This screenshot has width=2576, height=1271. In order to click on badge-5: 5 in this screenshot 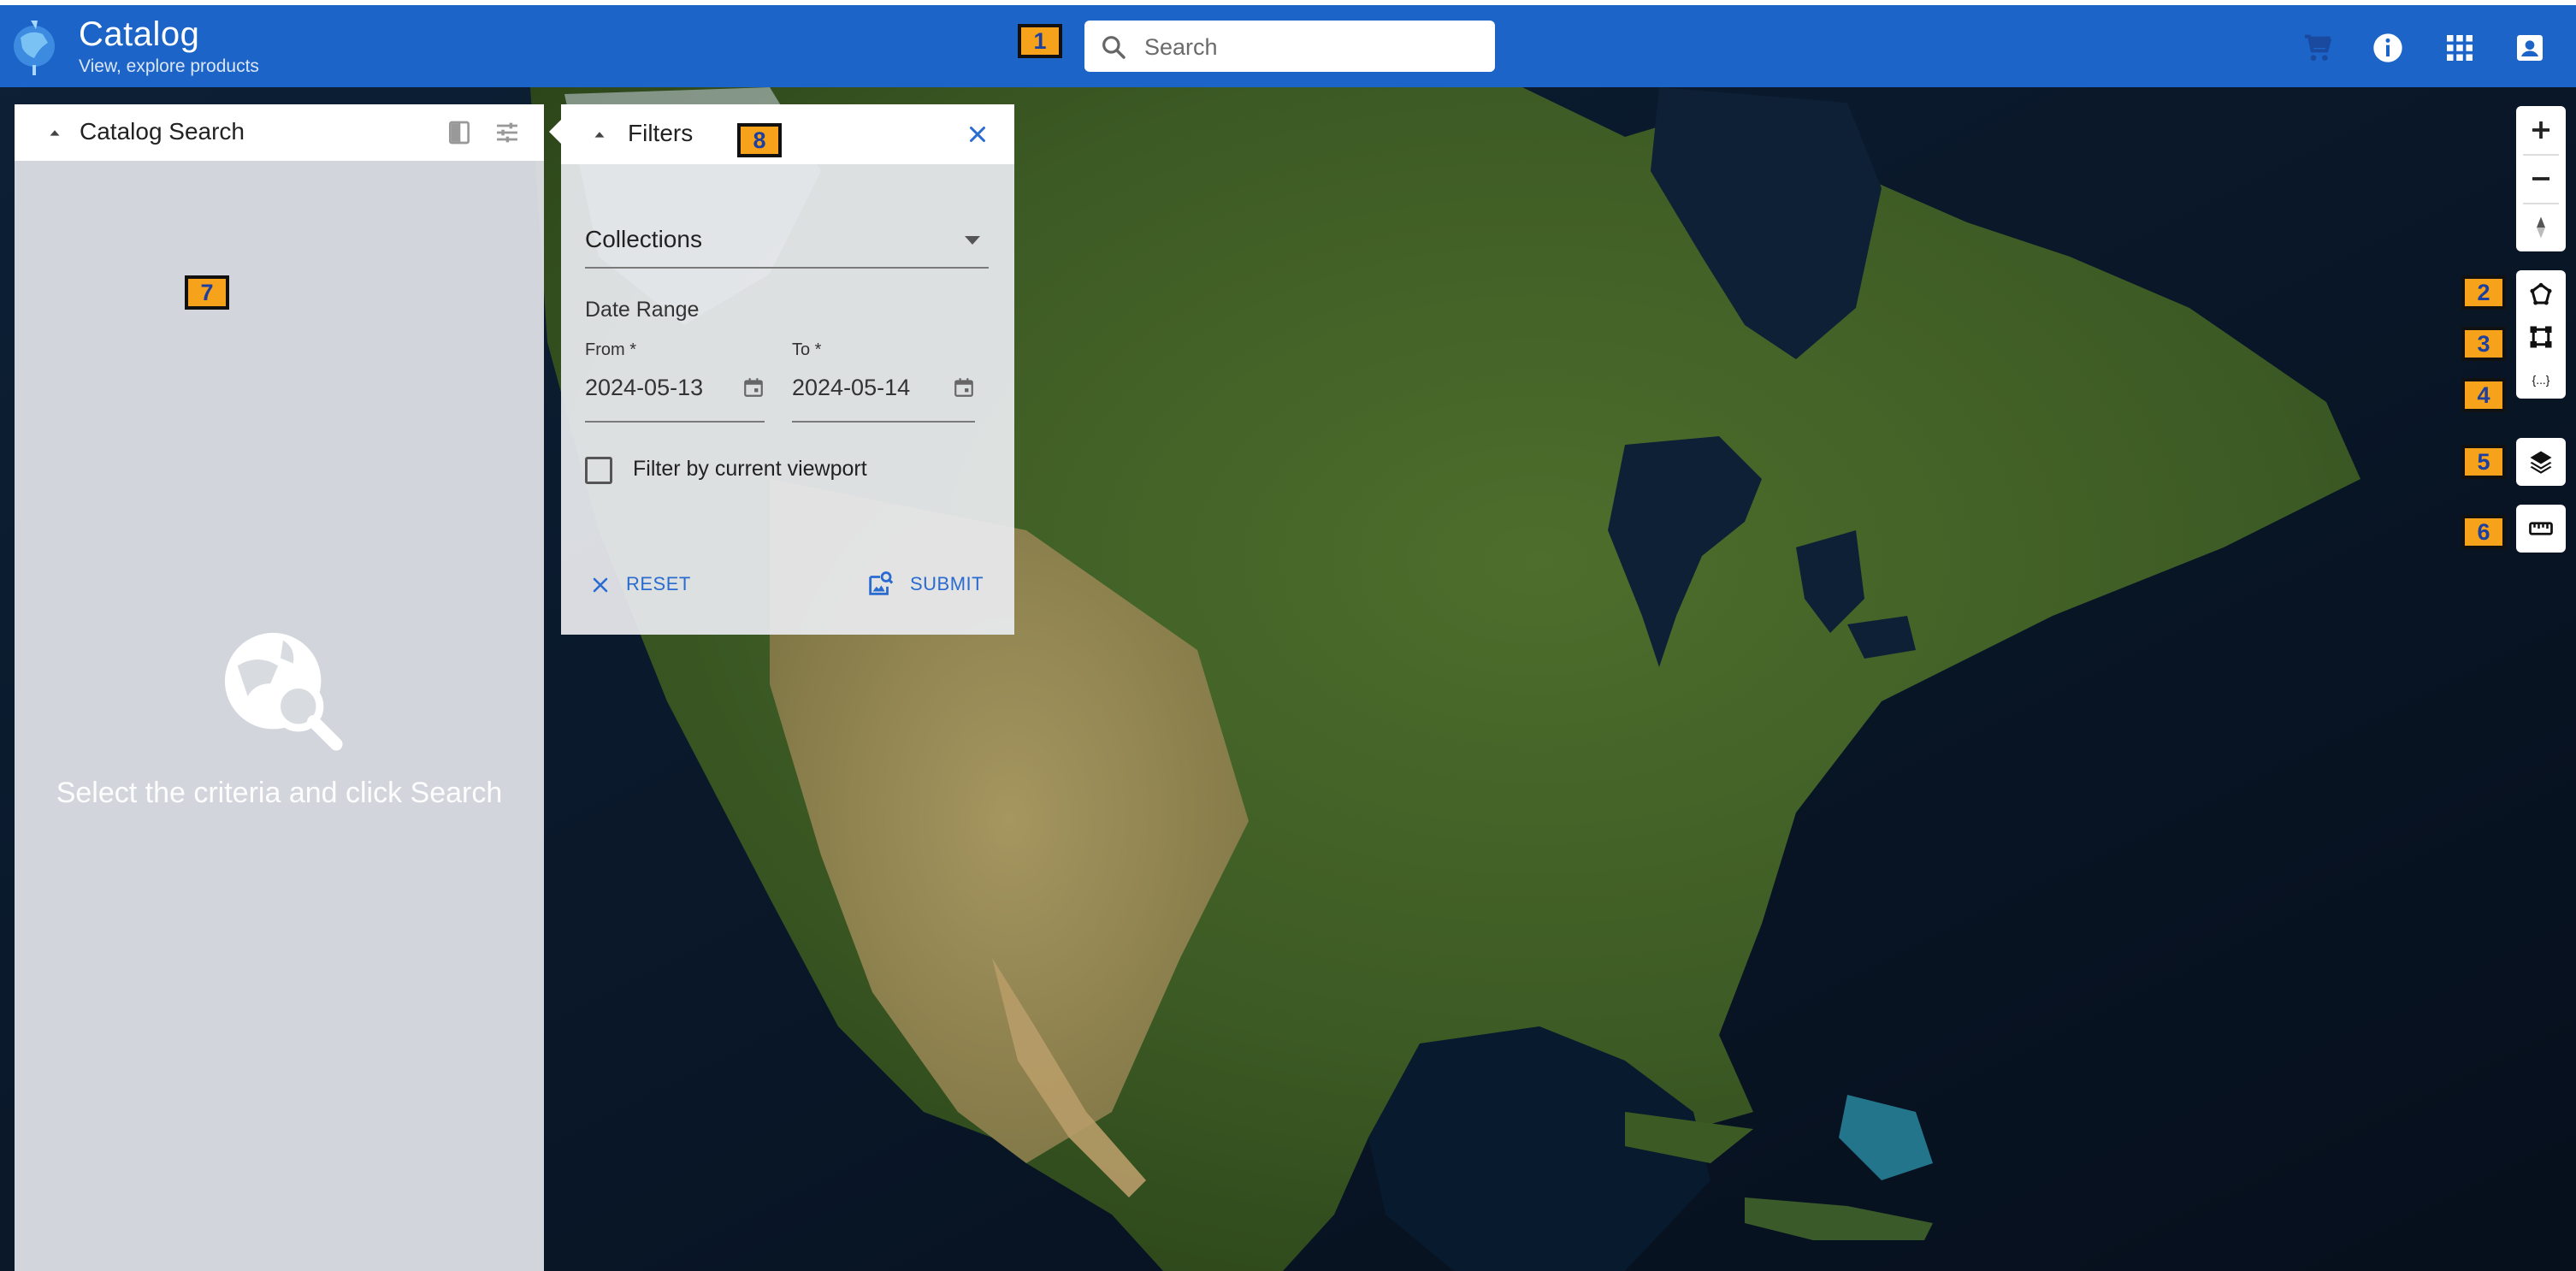, I will do `click(2483, 462)`.